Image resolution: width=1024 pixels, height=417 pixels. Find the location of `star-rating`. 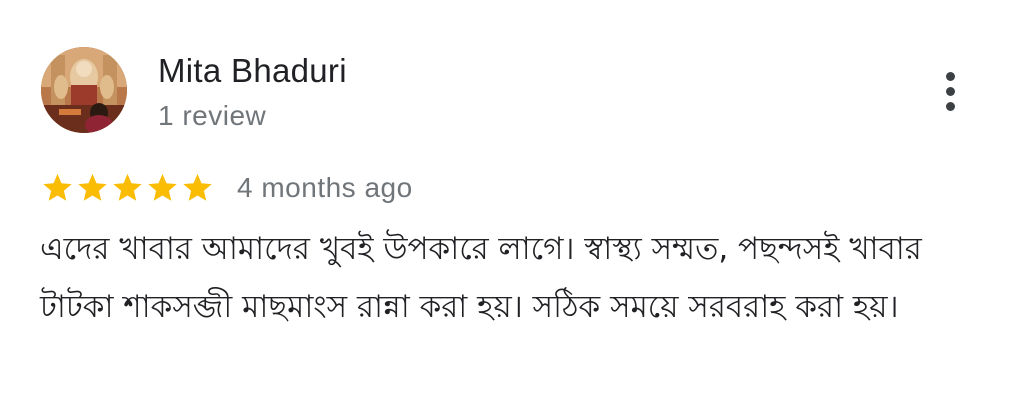

star-rating is located at coordinates (127, 188).